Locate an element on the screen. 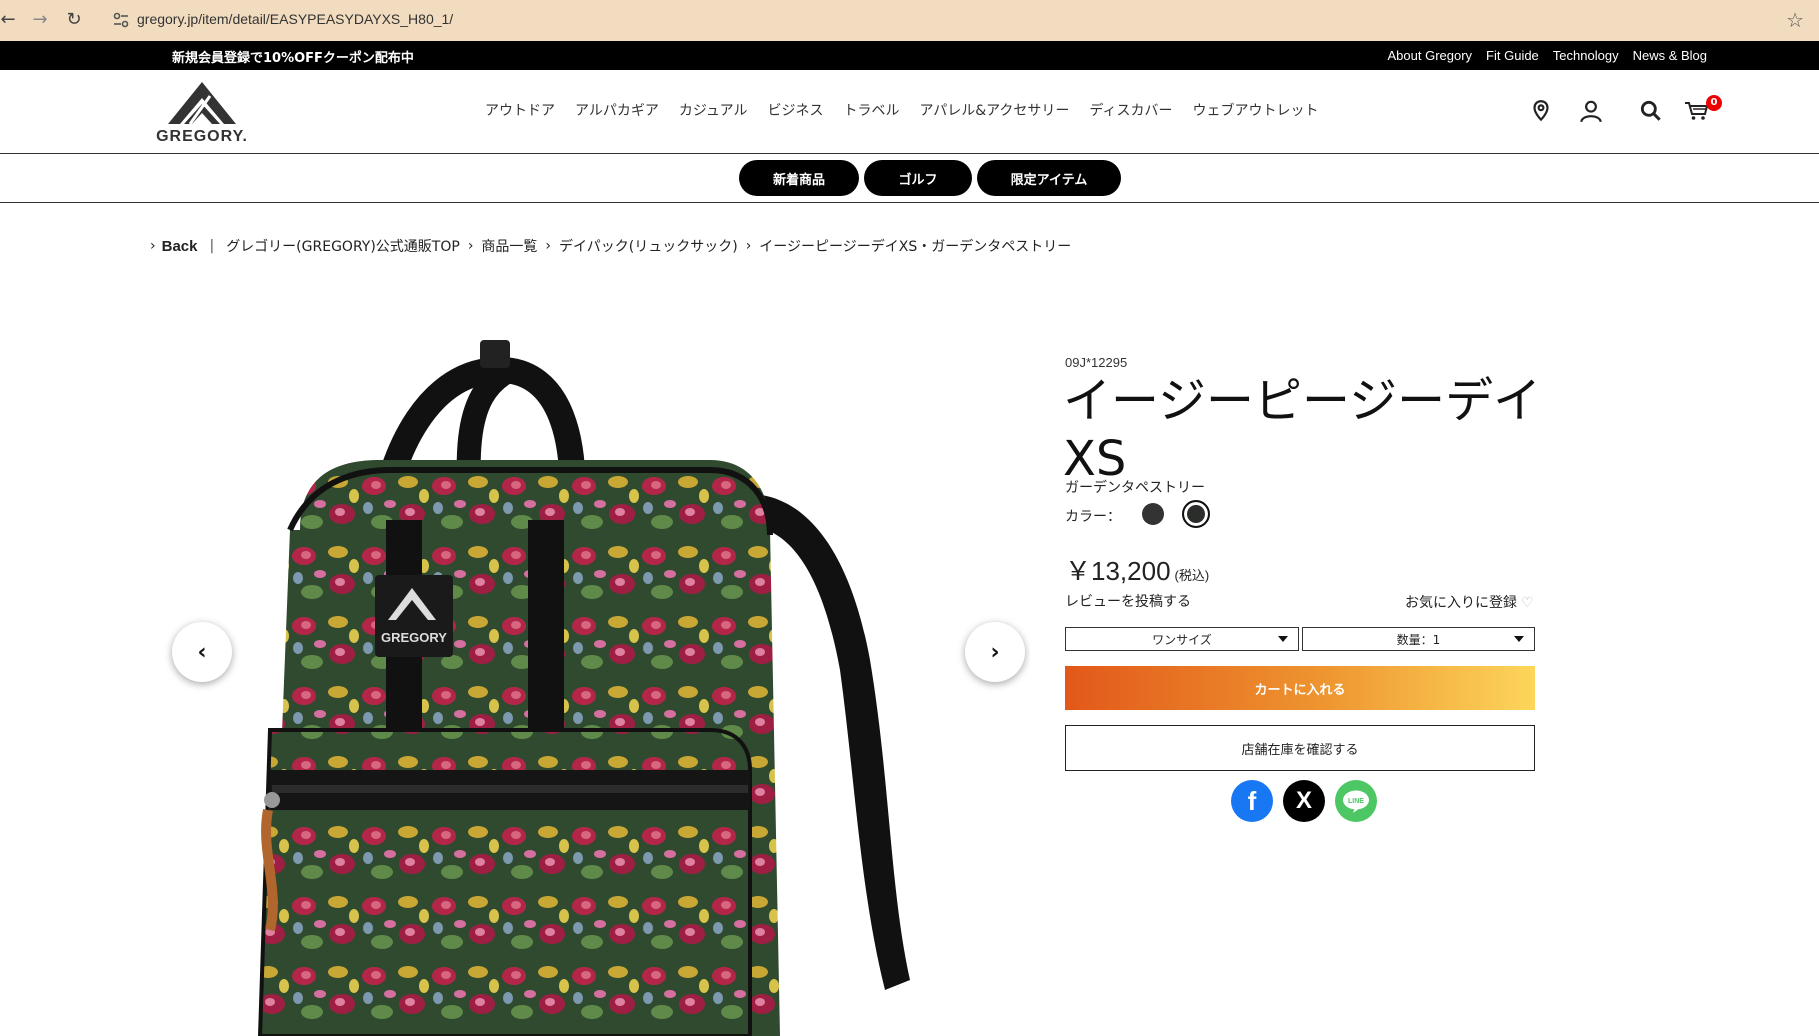 Image resolution: width=1819 pixels, height=1036 pixels. pill-golf: ゴルフ is located at coordinates (918, 178).